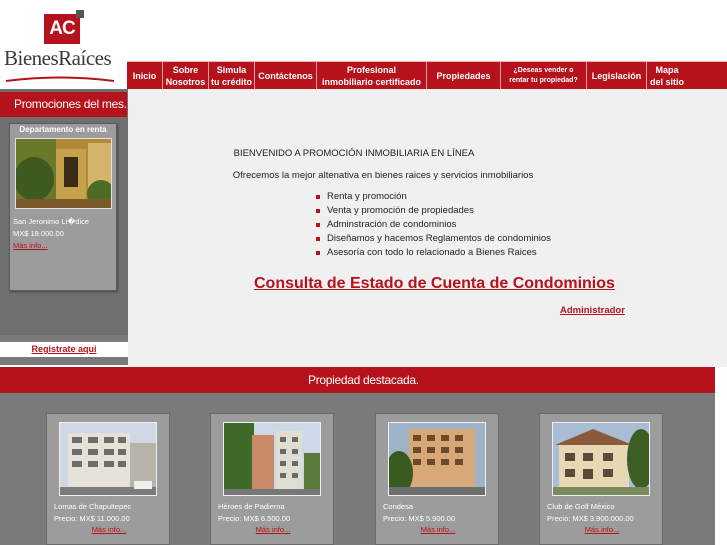 This screenshot has width=727, height=545. I want to click on nav-item-legislacion: Legislación, so click(617, 76).